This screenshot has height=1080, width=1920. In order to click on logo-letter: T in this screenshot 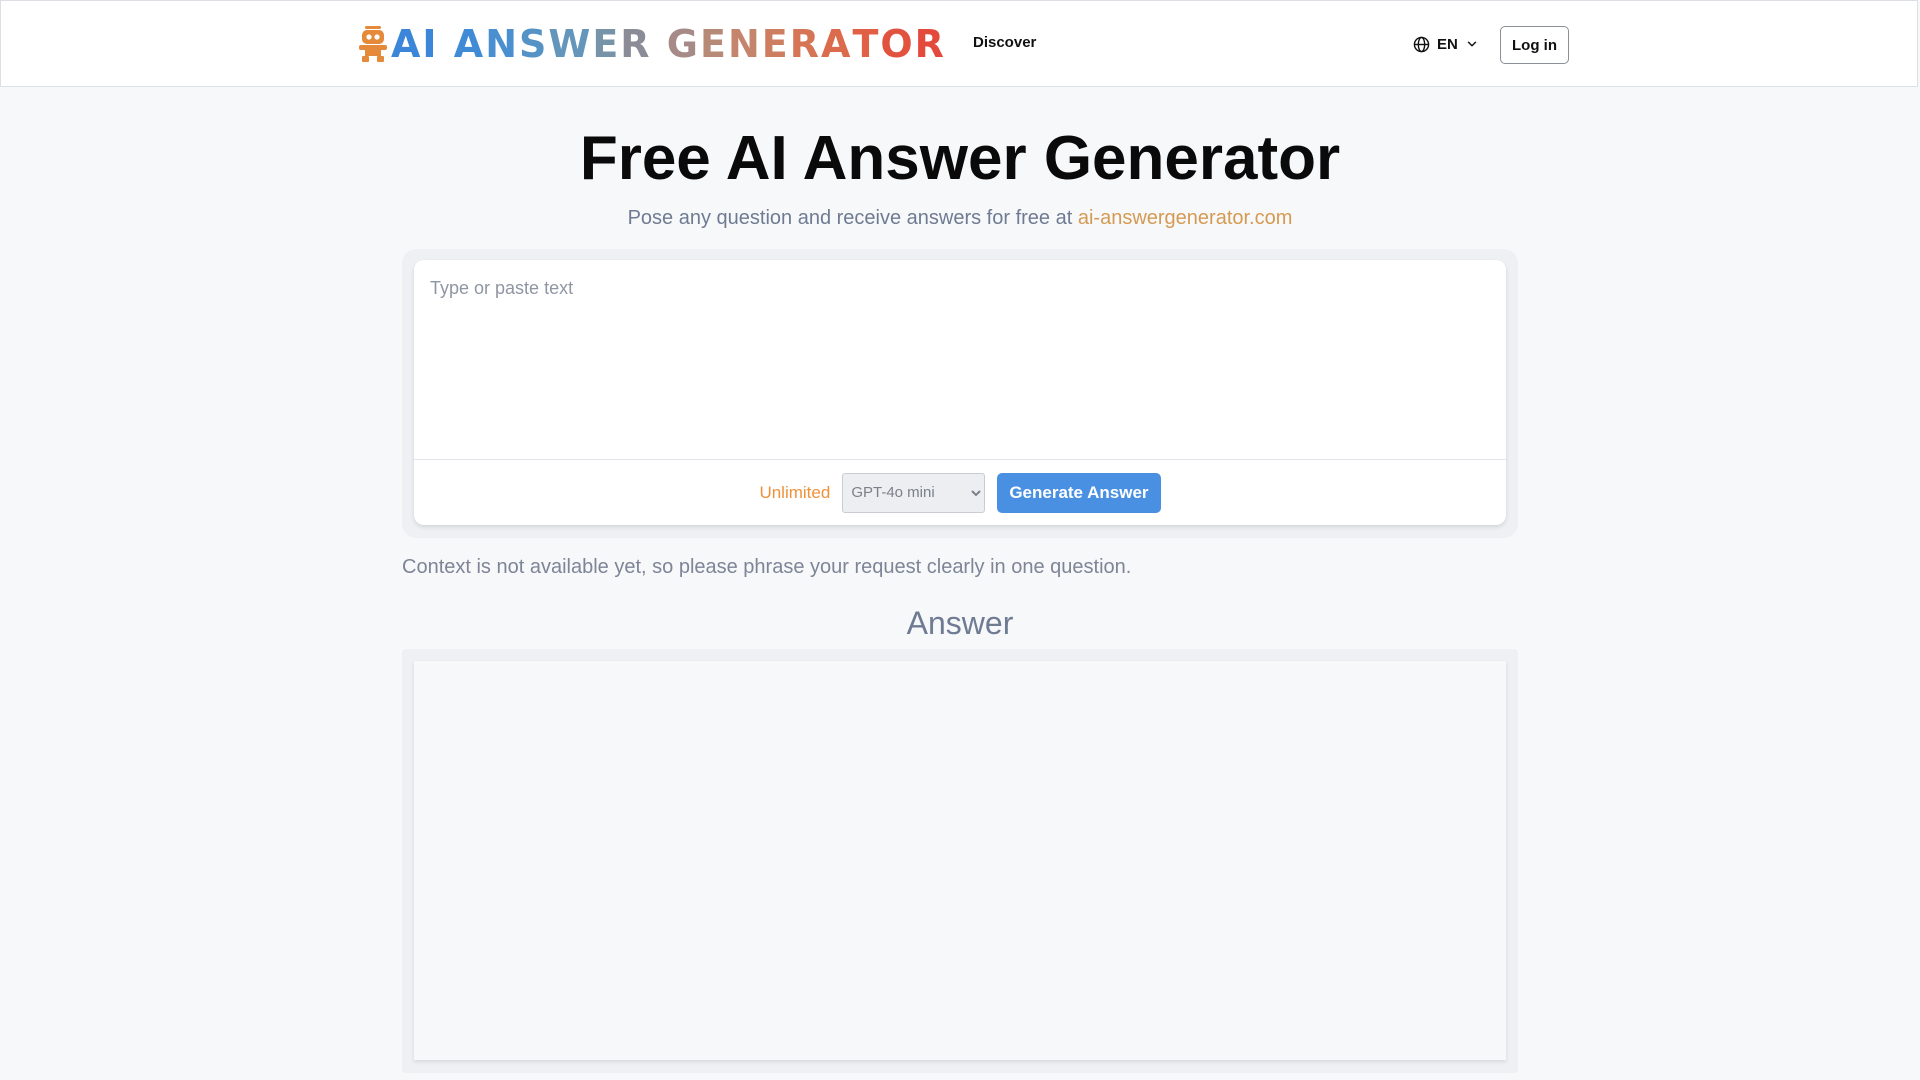, I will do `click(866, 44)`.